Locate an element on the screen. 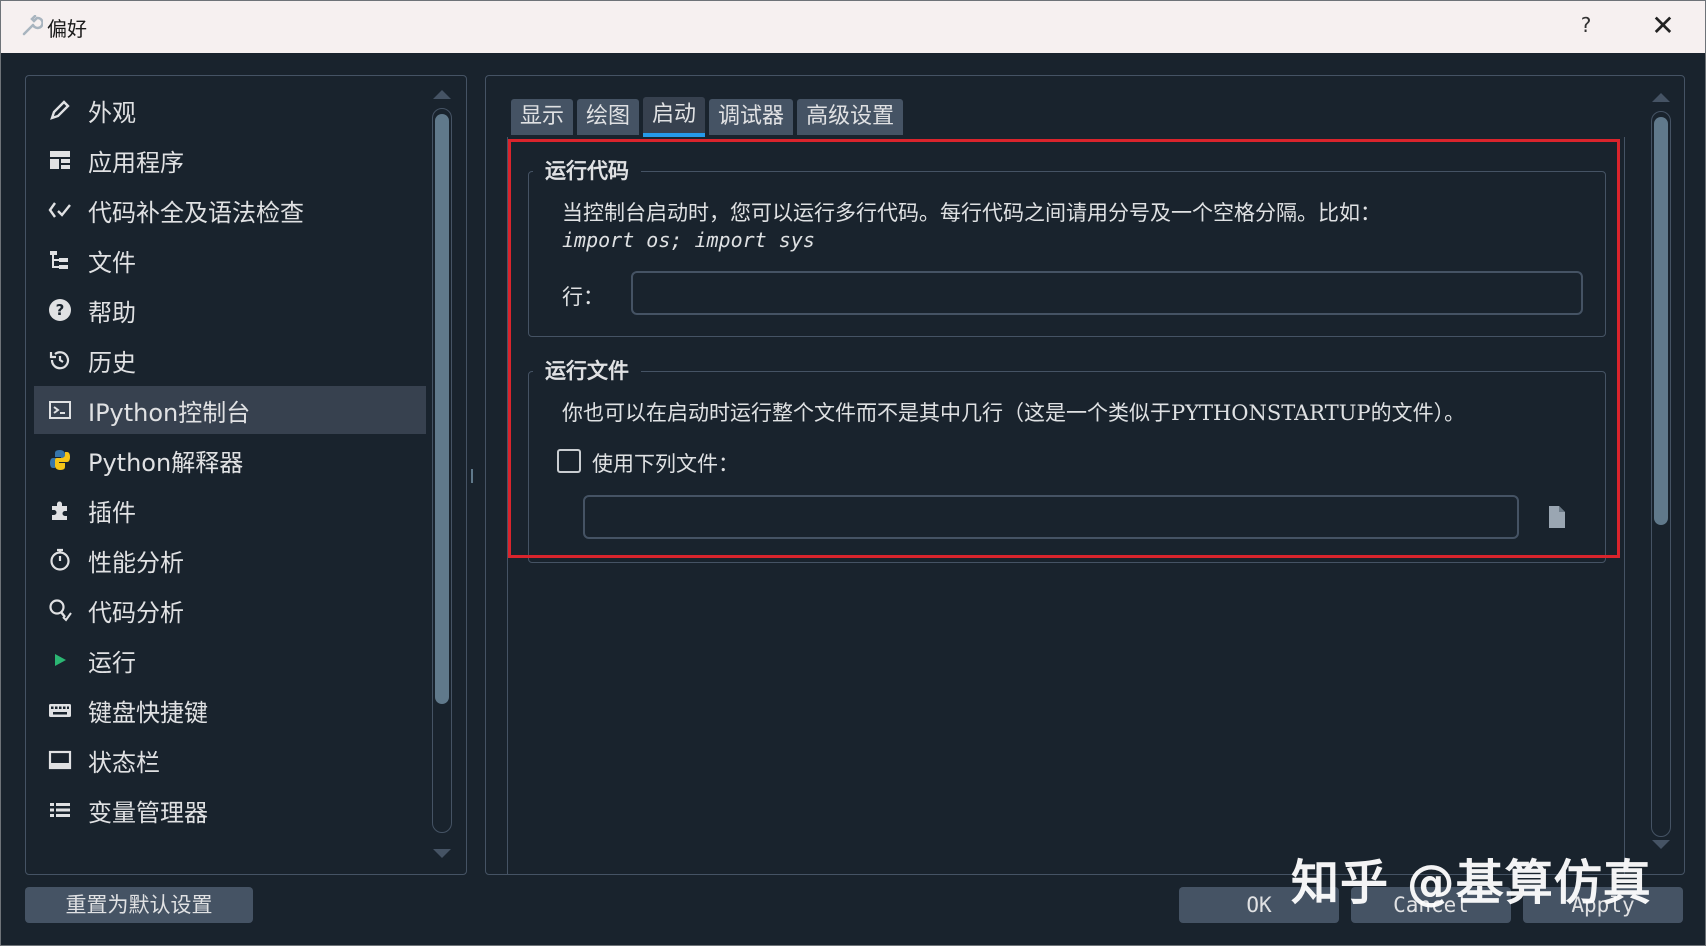  nav-item-files: 文件 is located at coordinates (230, 260).